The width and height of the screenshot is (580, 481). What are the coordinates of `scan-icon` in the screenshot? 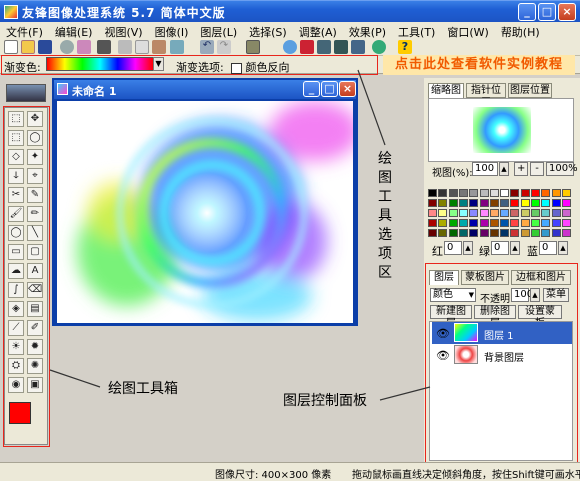 It's located at (67, 47).